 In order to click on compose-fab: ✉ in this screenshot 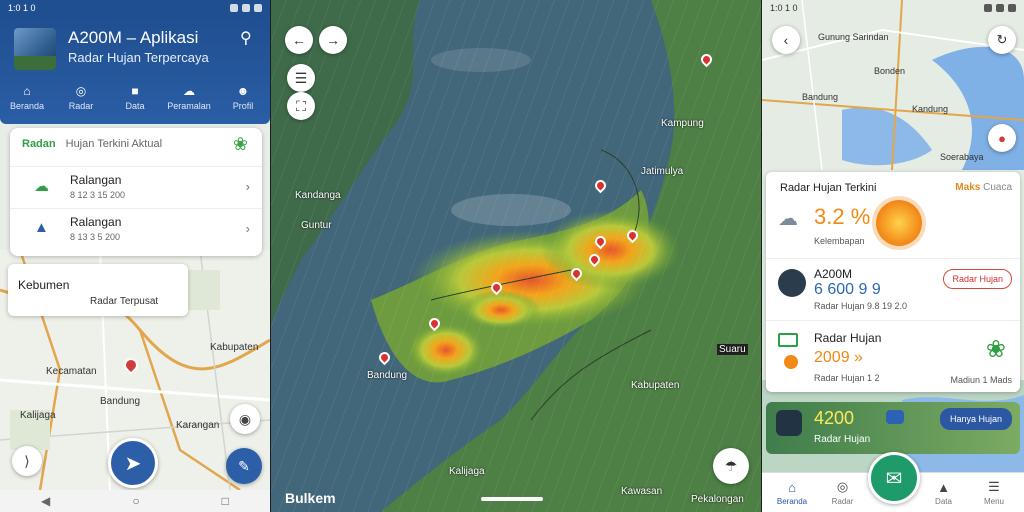, I will do `click(894, 478)`.